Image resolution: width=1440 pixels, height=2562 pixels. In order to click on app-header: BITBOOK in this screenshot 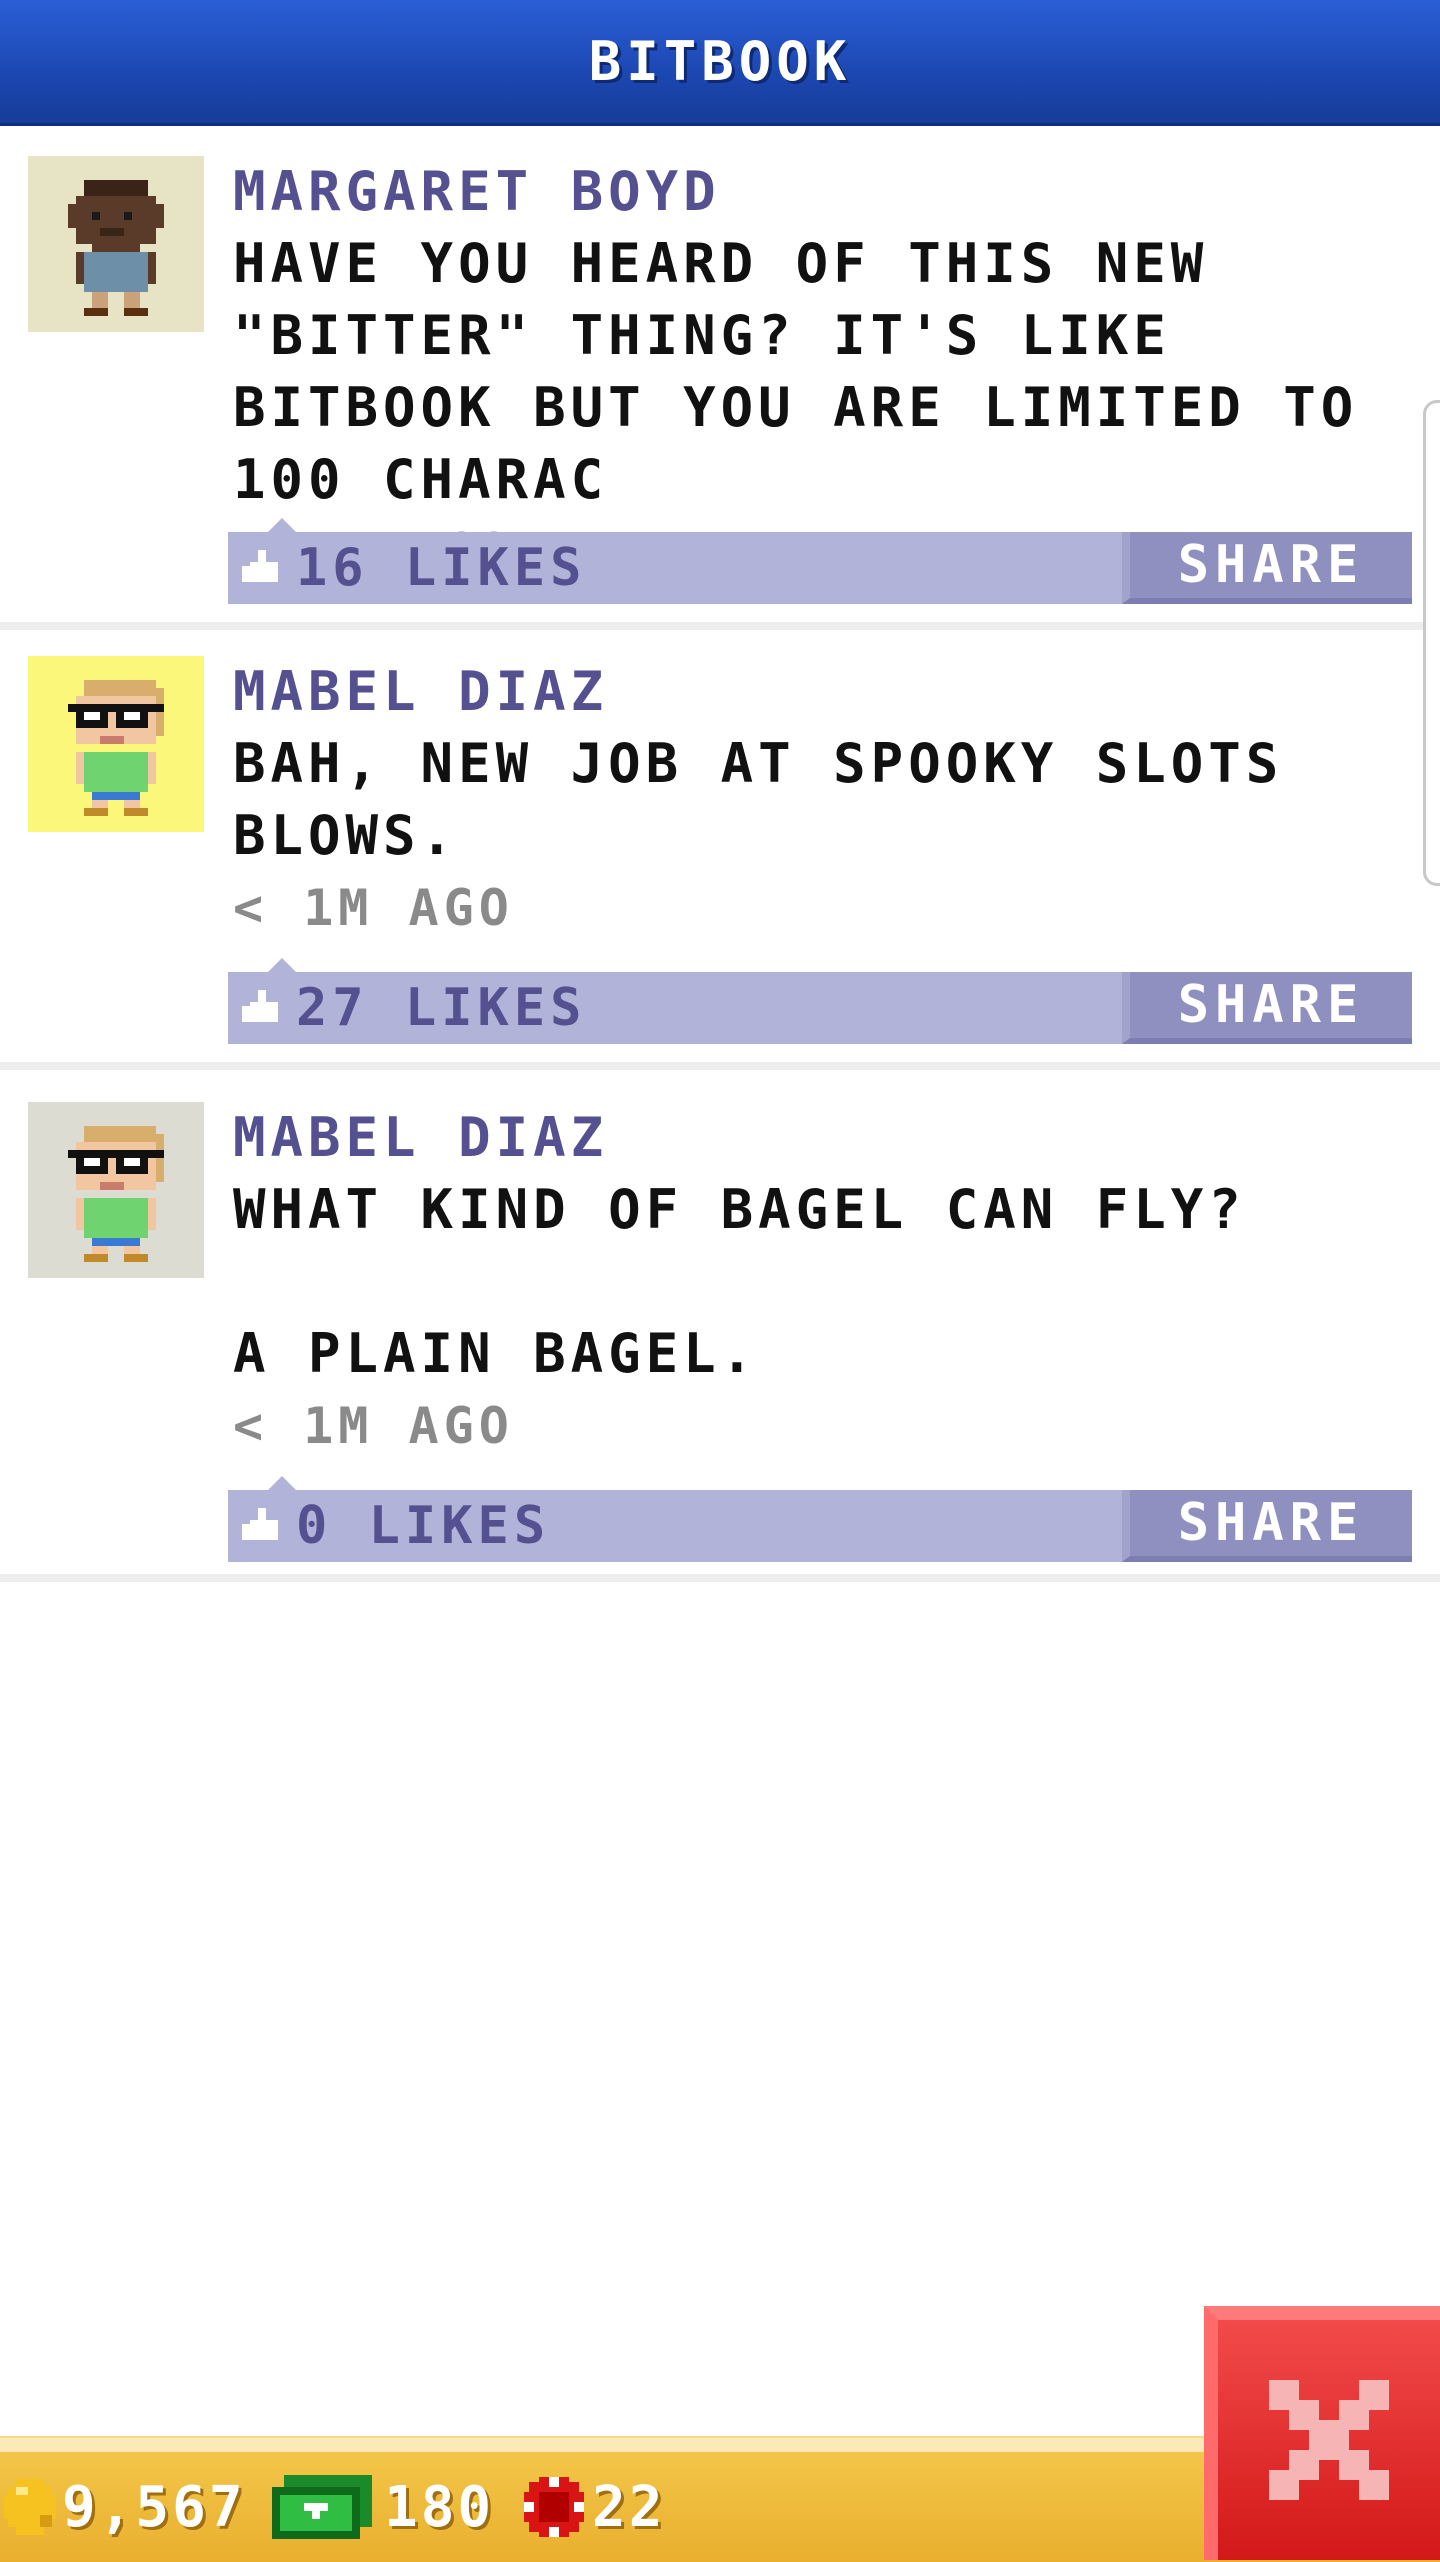, I will do `click(720, 63)`.